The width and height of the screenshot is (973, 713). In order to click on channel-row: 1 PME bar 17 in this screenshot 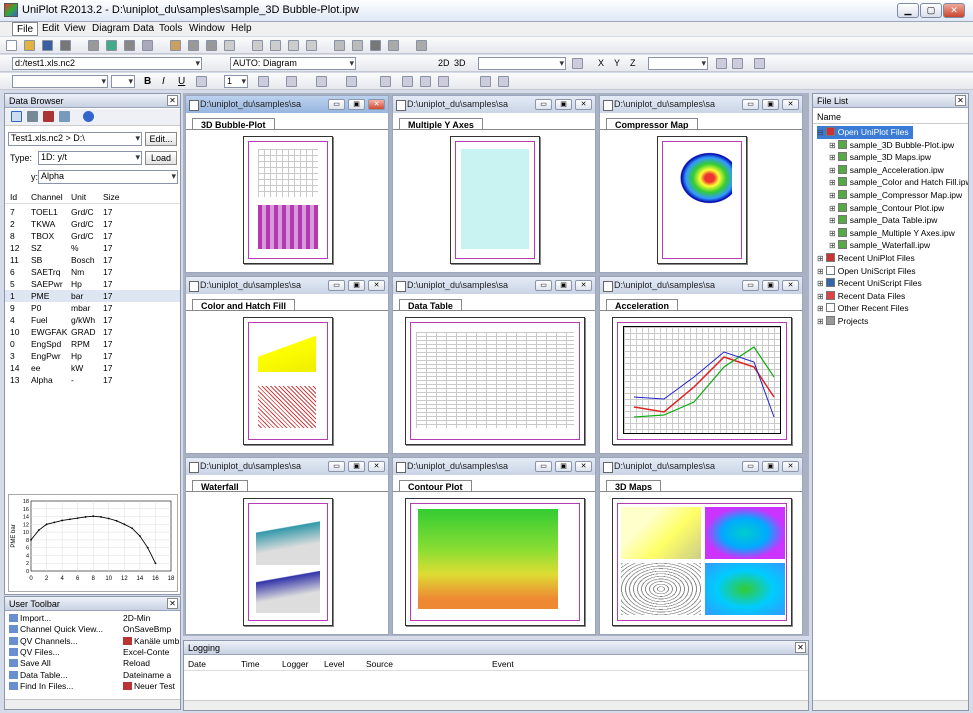, I will do `click(92, 296)`.